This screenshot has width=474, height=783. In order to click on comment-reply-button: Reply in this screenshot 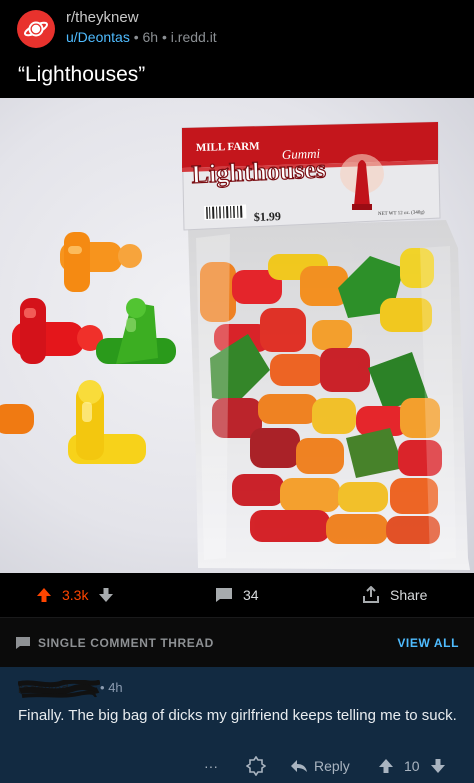, I will do `click(320, 766)`.